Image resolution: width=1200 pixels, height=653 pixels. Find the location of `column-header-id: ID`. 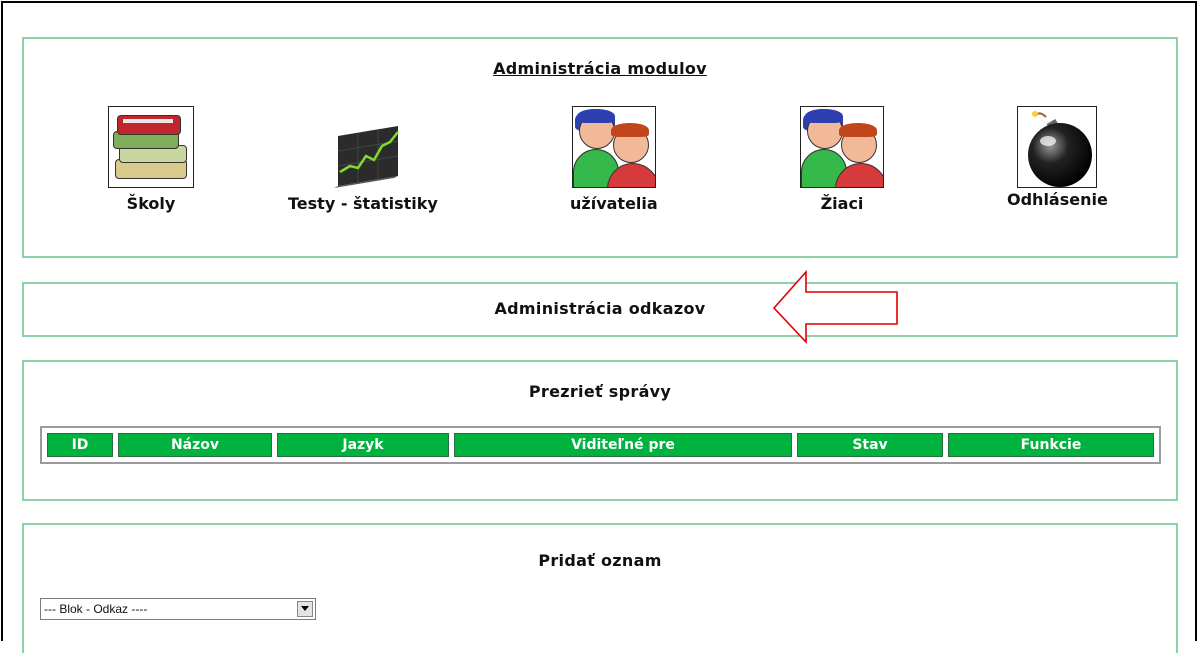

column-header-id: ID is located at coordinates (80, 445).